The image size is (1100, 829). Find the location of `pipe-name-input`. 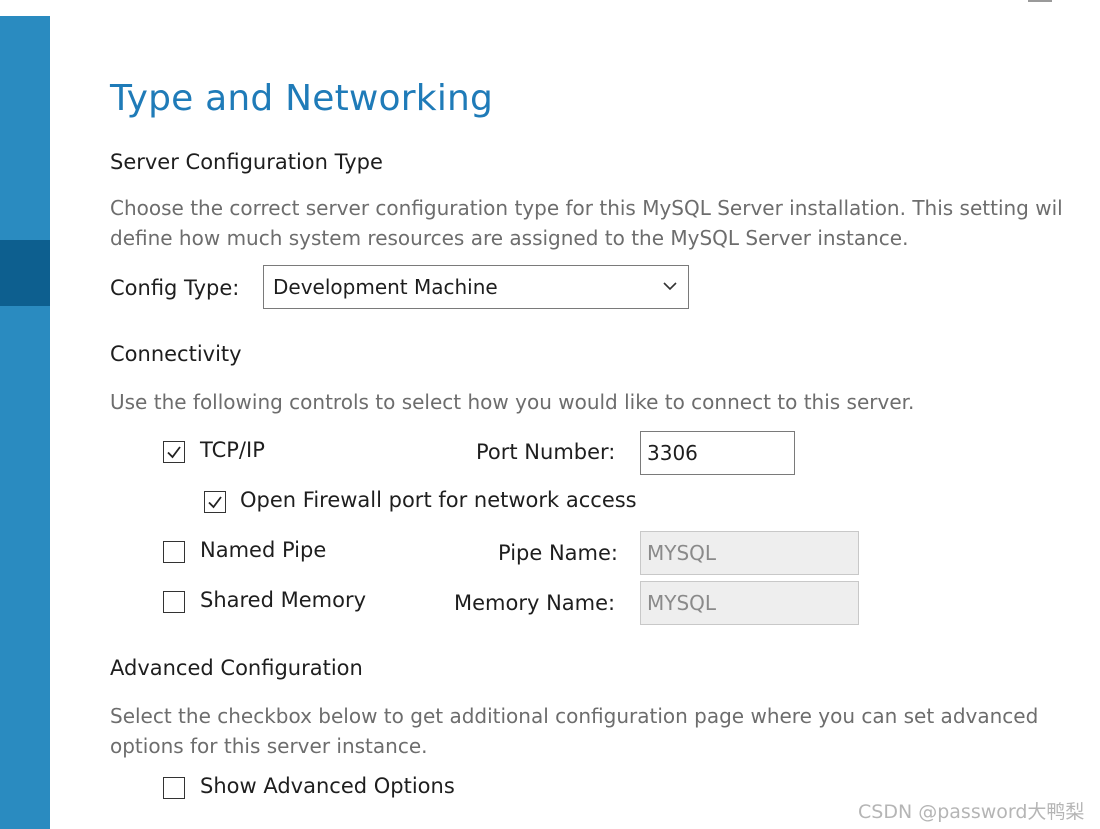

pipe-name-input is located at coordinates (749, 553).